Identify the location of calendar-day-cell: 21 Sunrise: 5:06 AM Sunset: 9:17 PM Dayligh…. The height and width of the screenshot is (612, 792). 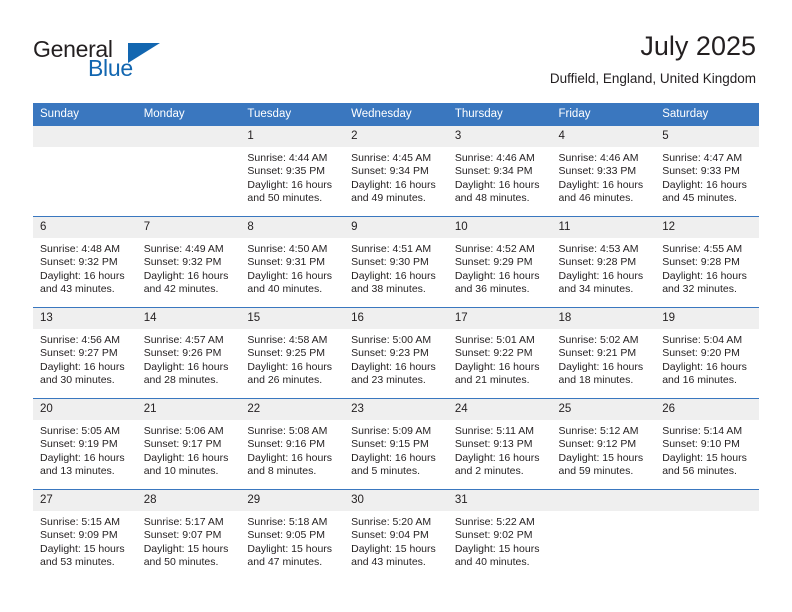
(188, 444).